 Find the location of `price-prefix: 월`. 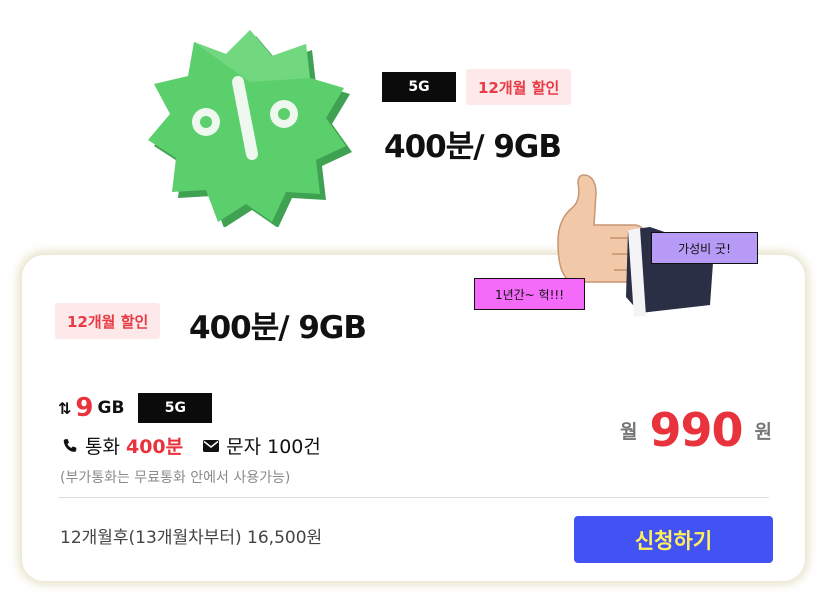

price-prefix: 월 is located at coordinates (629, 431).